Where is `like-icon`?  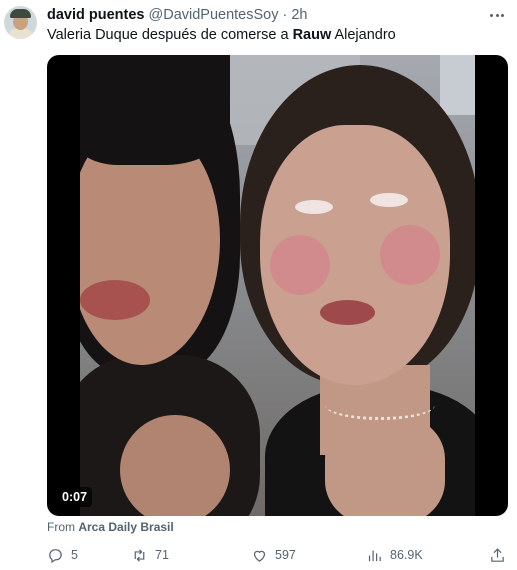 like-icon is located at coordinates (259, 556).